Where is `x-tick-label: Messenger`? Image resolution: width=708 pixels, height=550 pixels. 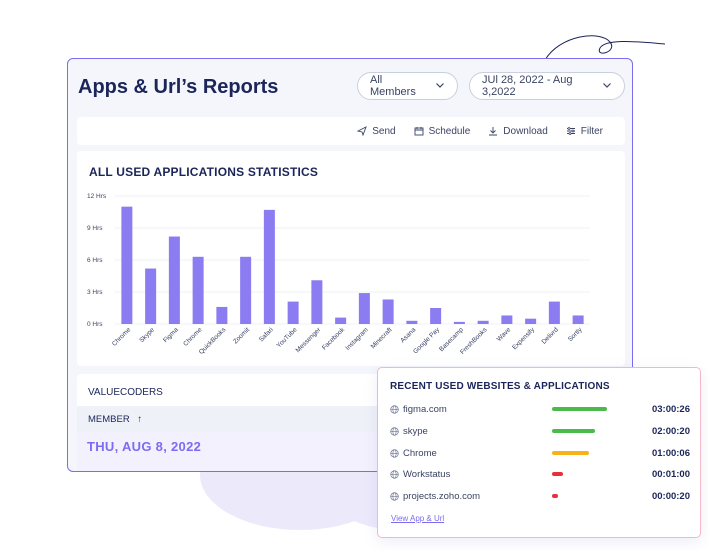 x-tick-label: Messenger is located at coordinates (309, 340).